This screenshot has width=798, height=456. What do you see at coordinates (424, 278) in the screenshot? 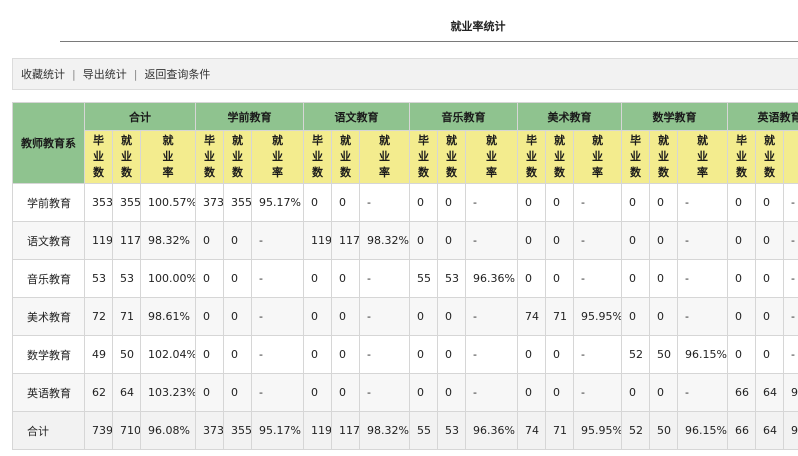
I see `graduates-cell: 55` at bounding box center [424, 278].